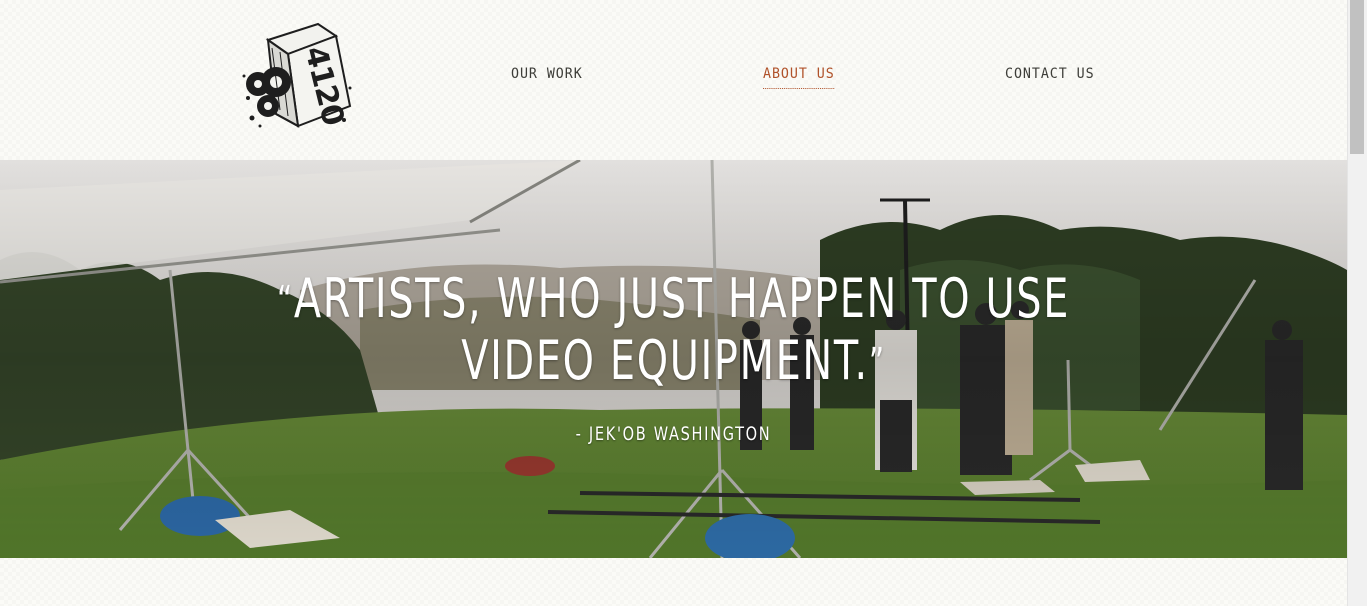 This screenshot has height=606, width=1367. Describe the element at coordinates (665, 360) in the screenshot. I see `quote-text-2: VIDEO EQUIPMENT.` at that location.